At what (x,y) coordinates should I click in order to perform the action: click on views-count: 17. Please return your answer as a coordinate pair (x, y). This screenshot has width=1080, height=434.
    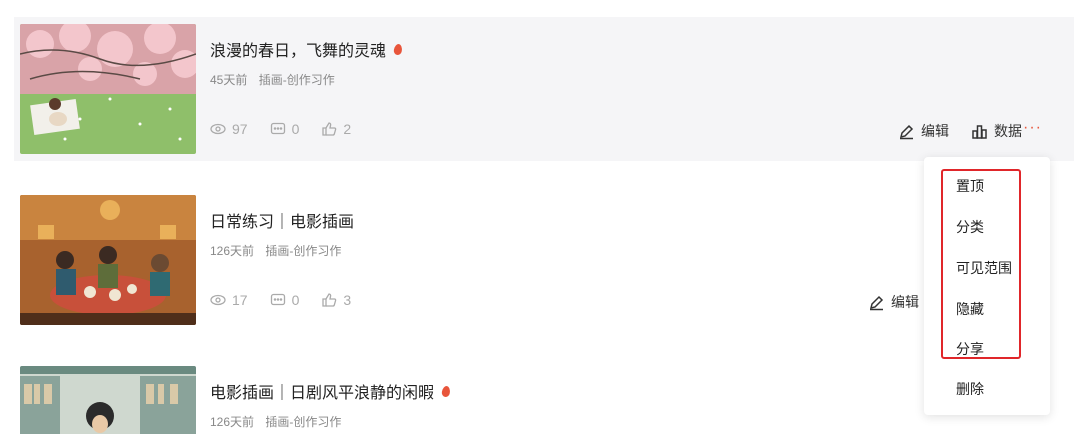
    Looking at the image, I should click on (240, 300).